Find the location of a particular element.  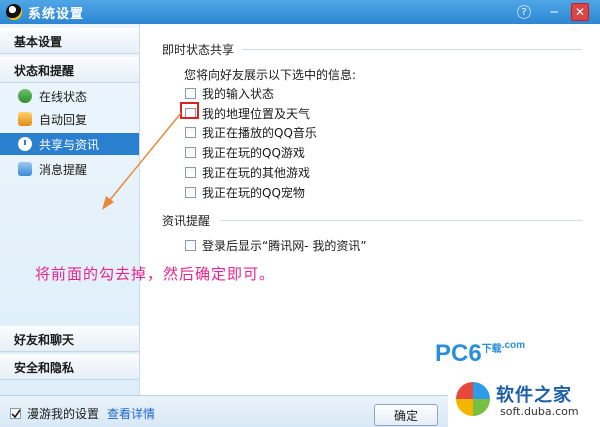

pc6-watermark: PC6下载.com is located at coordinates (480, 354).